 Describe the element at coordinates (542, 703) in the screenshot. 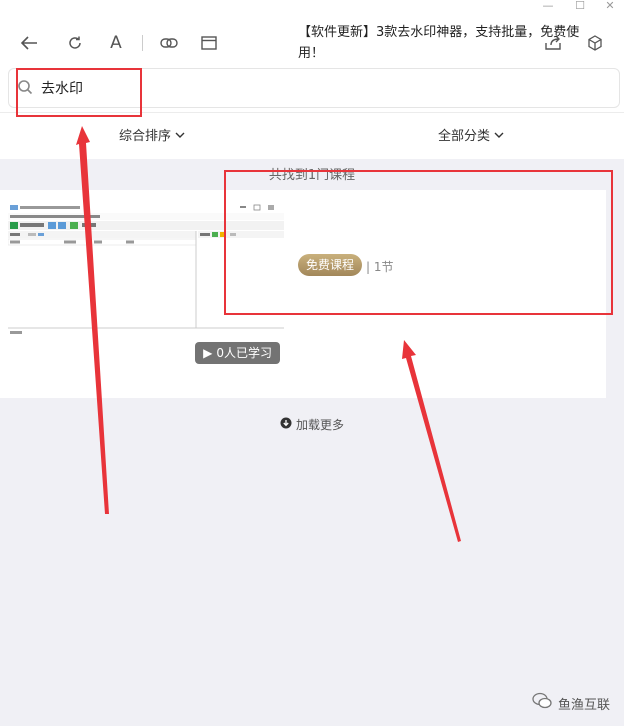

I see `wechat-icon` at that location.